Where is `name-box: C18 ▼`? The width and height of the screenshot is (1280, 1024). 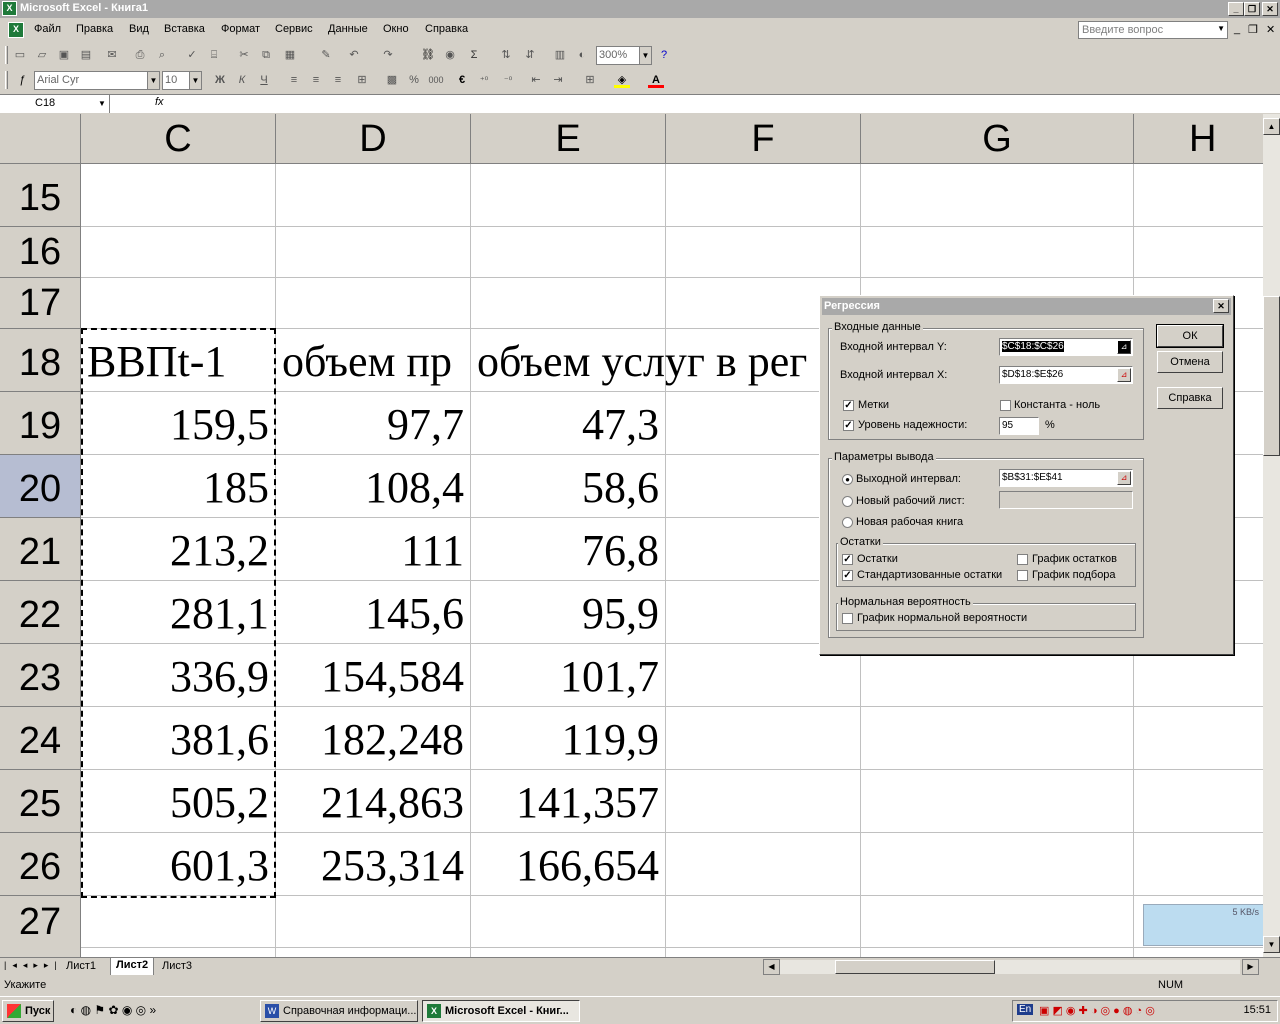
name-box: C18 ▼ is located at coordinates (55, 104).